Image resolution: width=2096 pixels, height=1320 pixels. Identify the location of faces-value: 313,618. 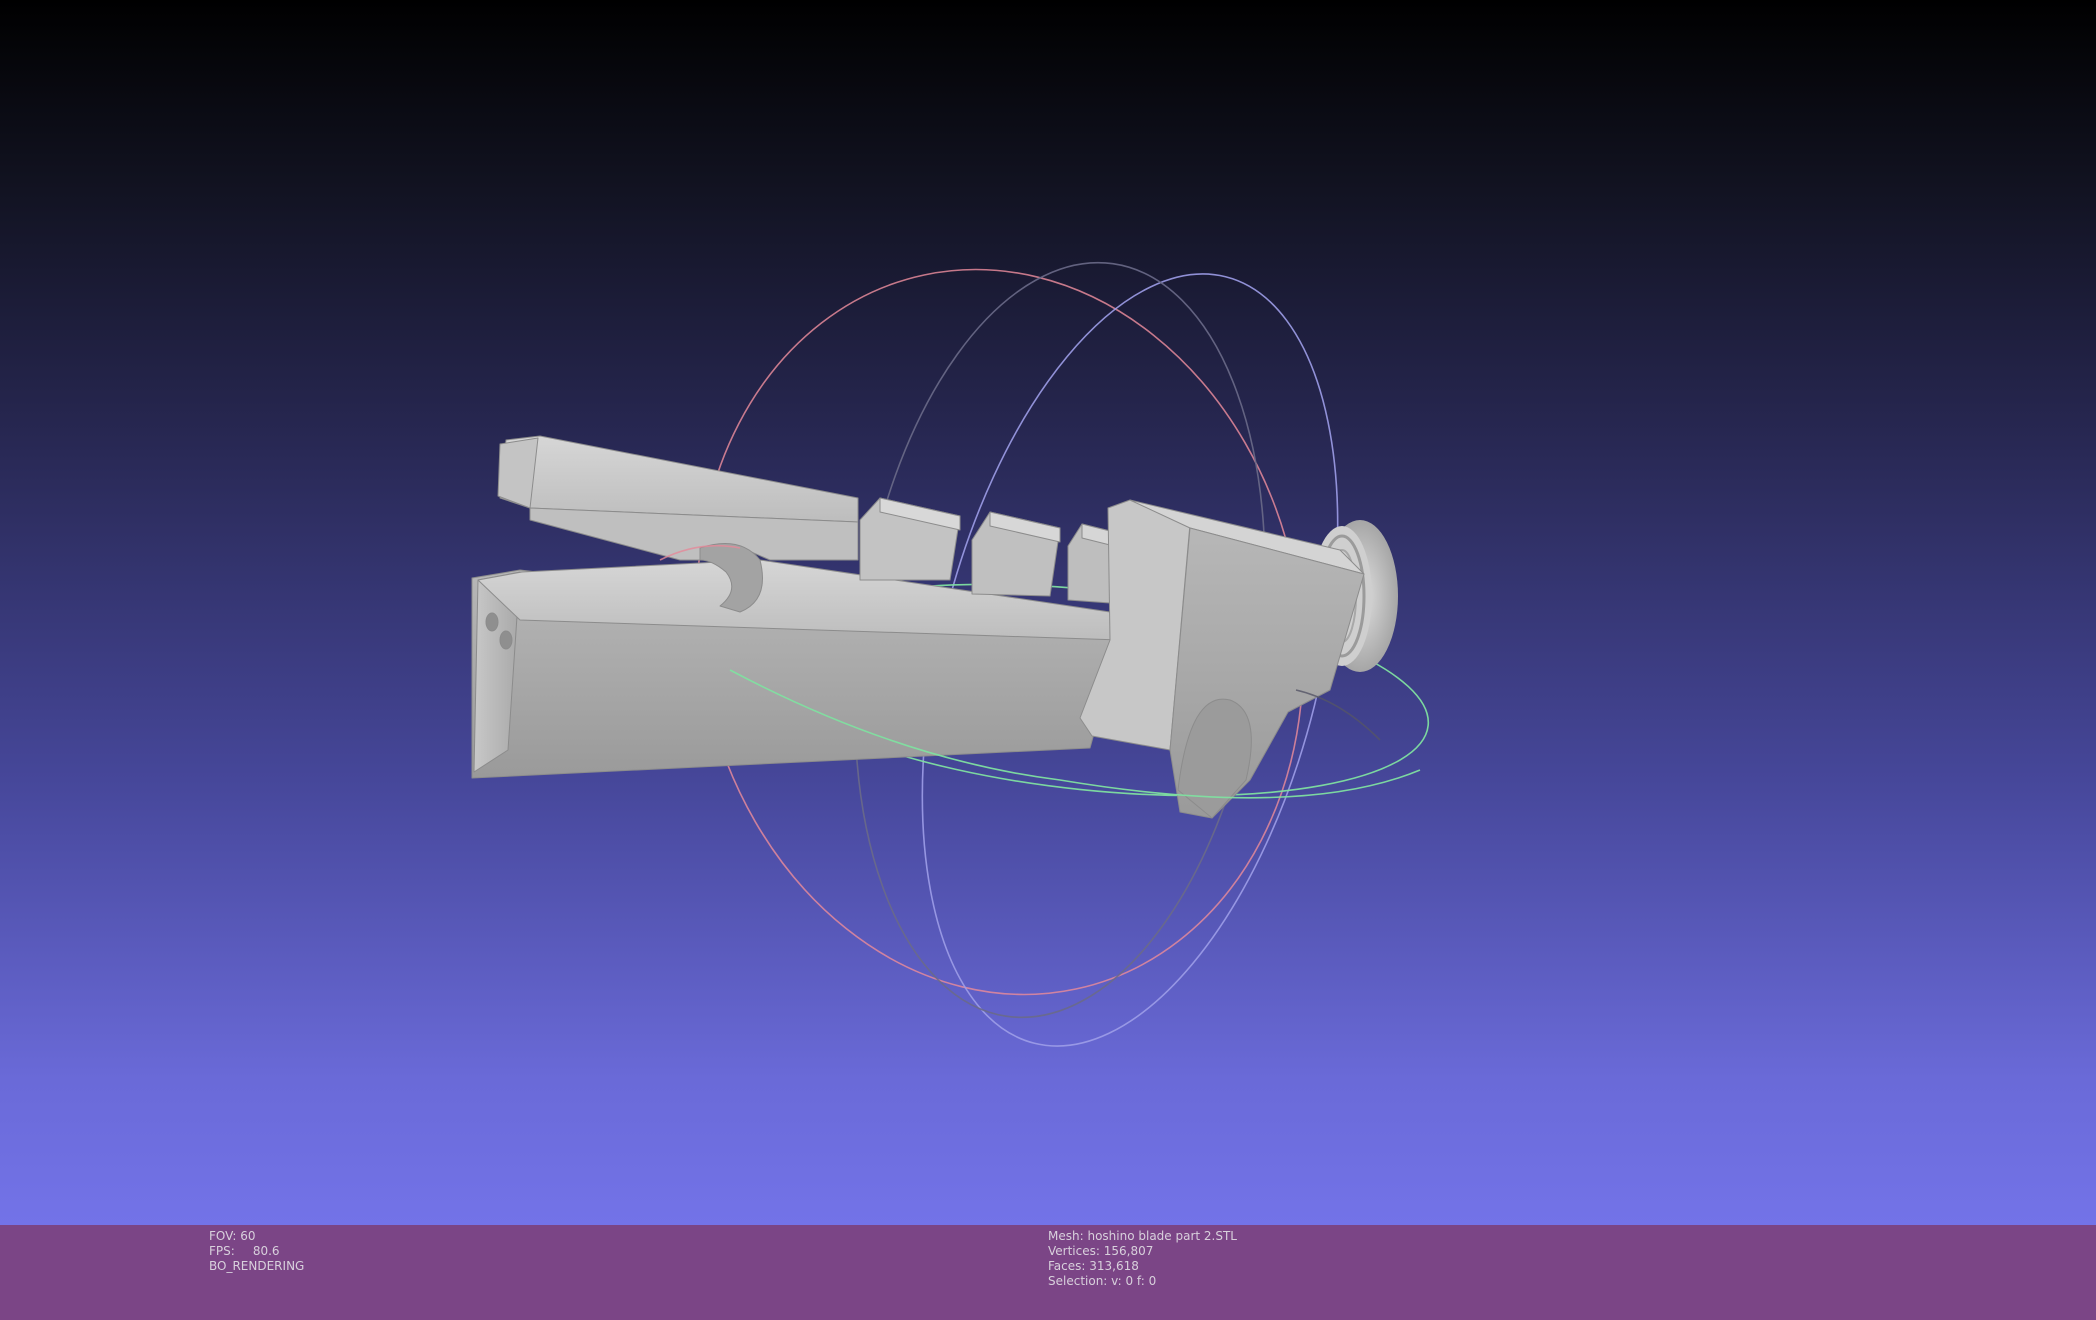
(1114, 1266).